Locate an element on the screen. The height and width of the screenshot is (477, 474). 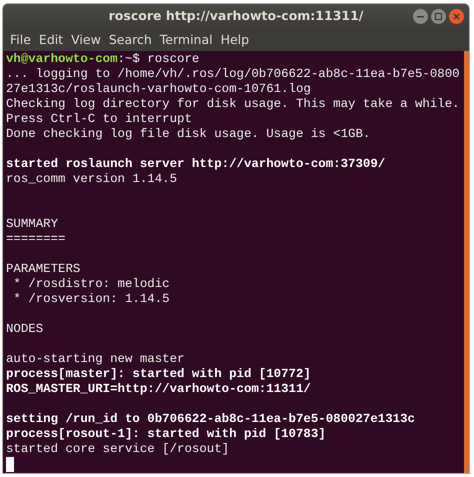
output-line: ======== is located at coordinates (36, 239).